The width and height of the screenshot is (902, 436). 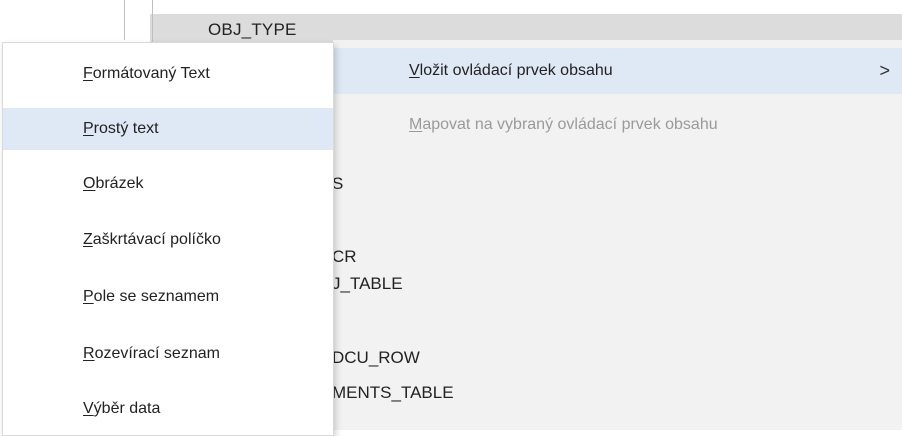 What do you see at coordinates (152, 239) in the screenshot?
I see `menu-item-label: Zaškrtávací políčko` at bounding box center [152, 239].